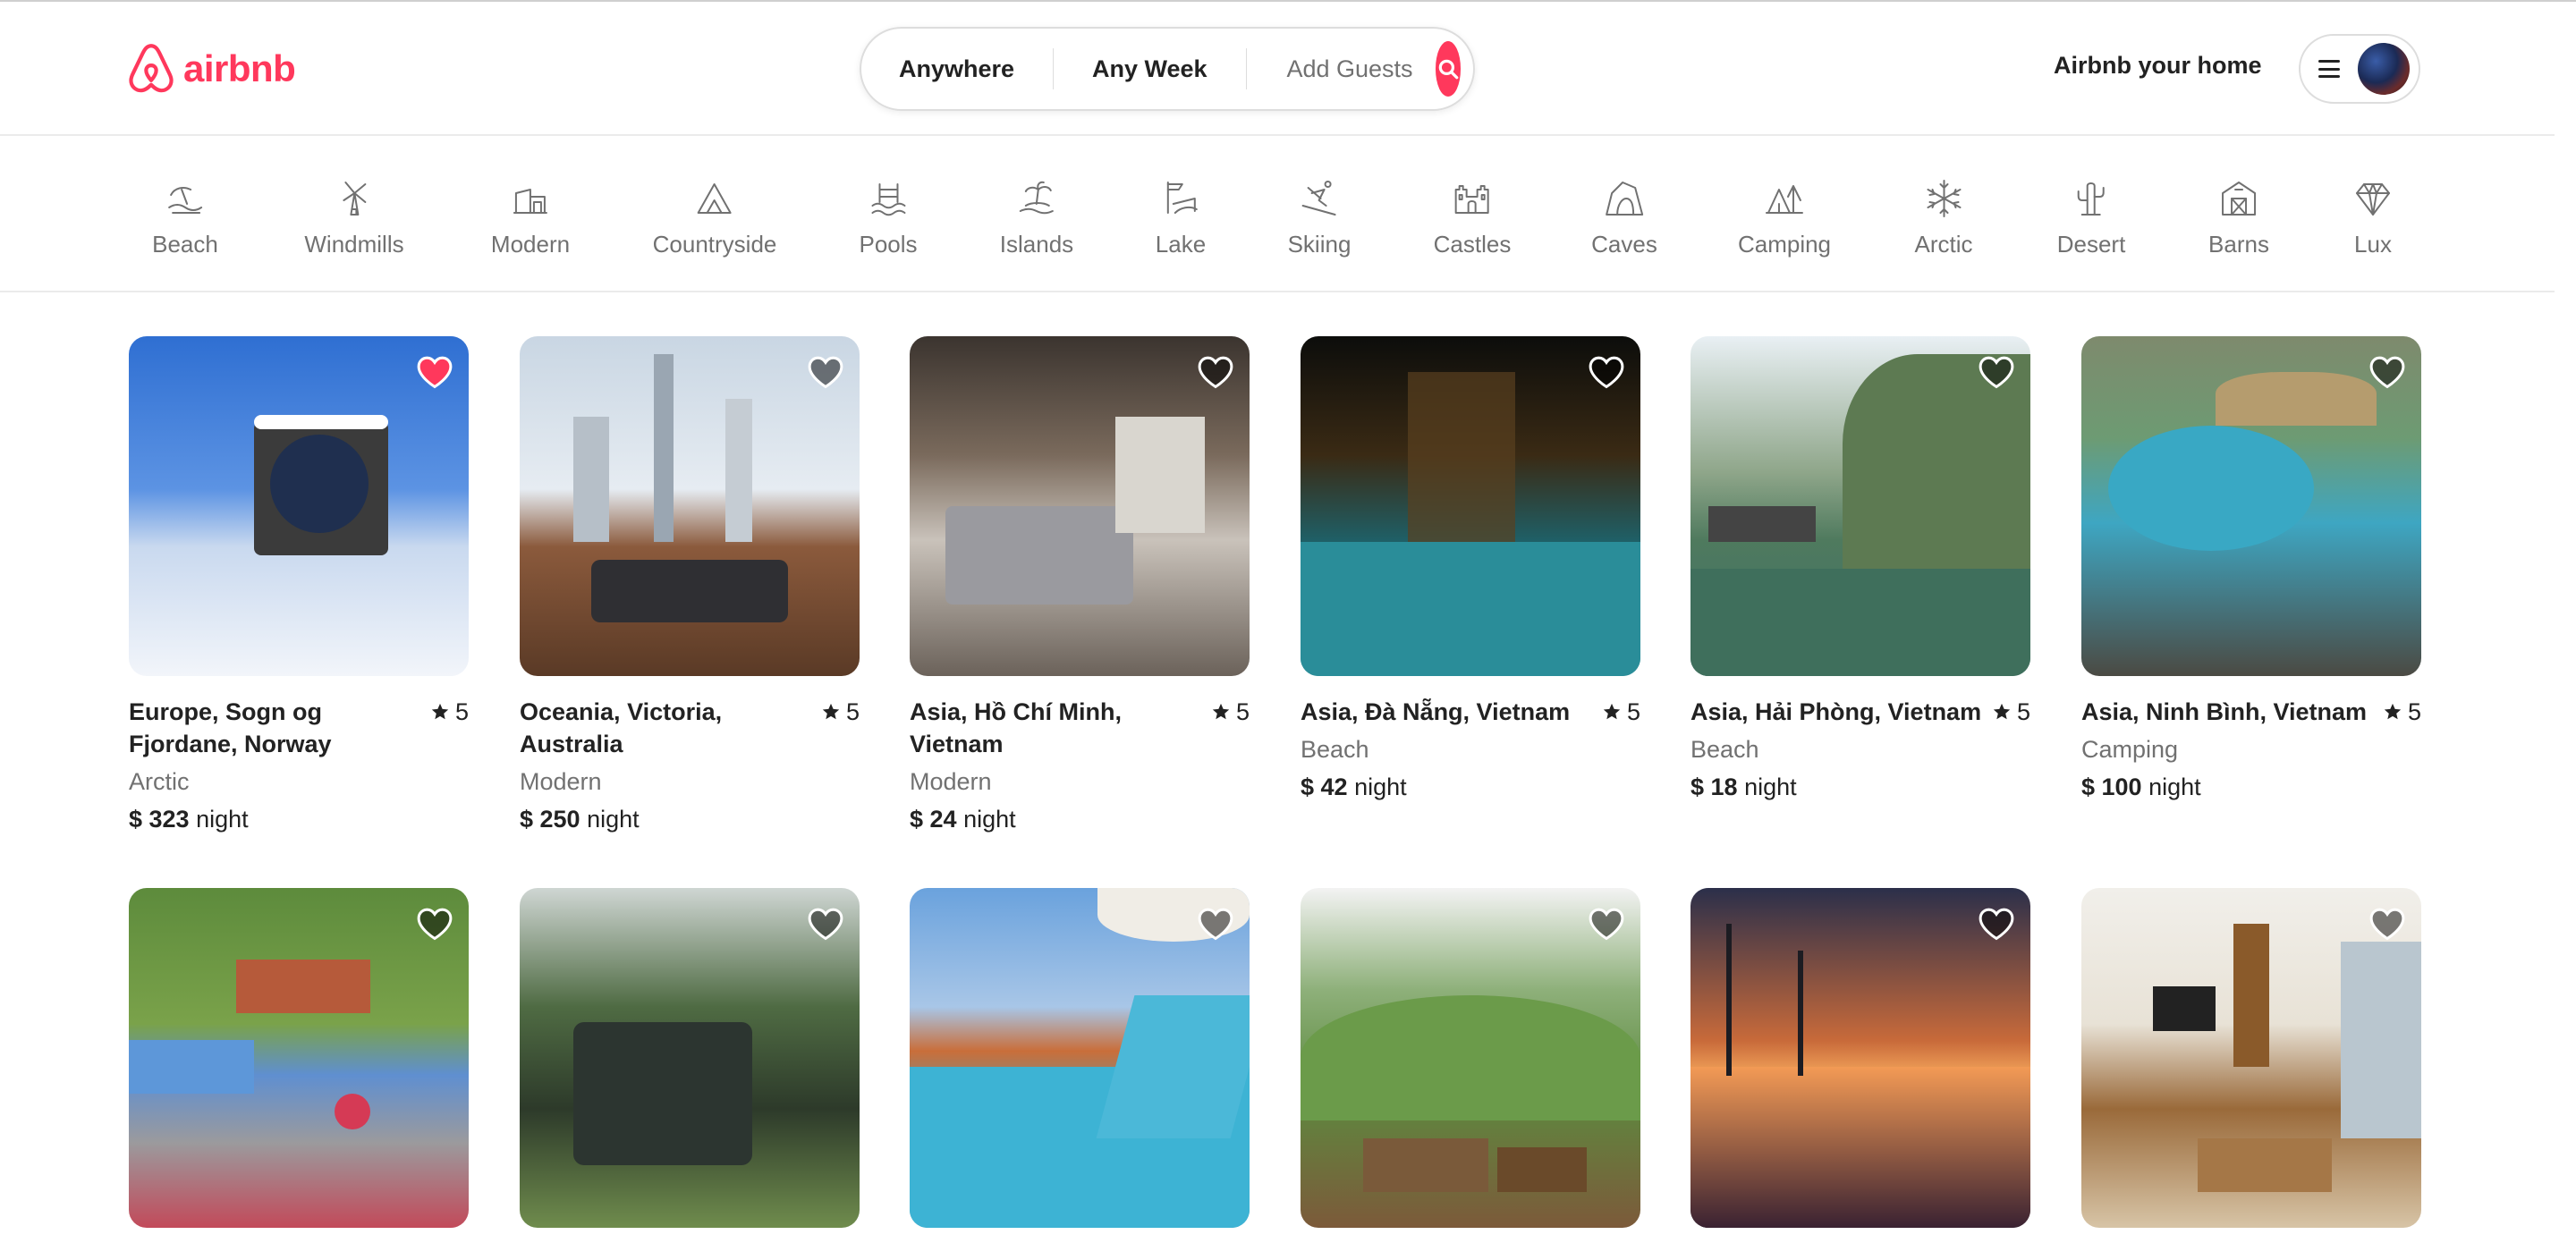 The image size is (2576, 1243). I want to click on category-lux: Lux, so click(2372, 217).